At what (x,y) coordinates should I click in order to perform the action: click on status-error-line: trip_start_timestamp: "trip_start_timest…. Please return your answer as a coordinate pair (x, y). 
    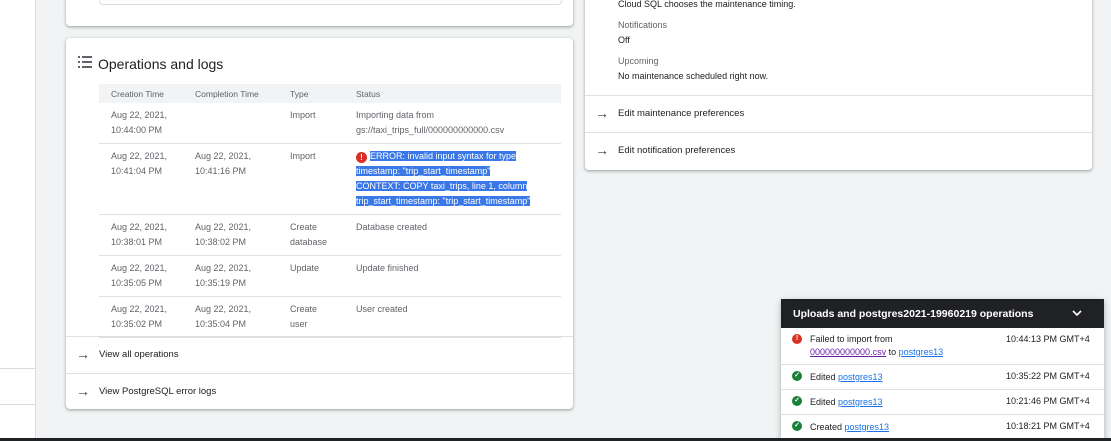
    Looking at the image, I should click on (443, 201).